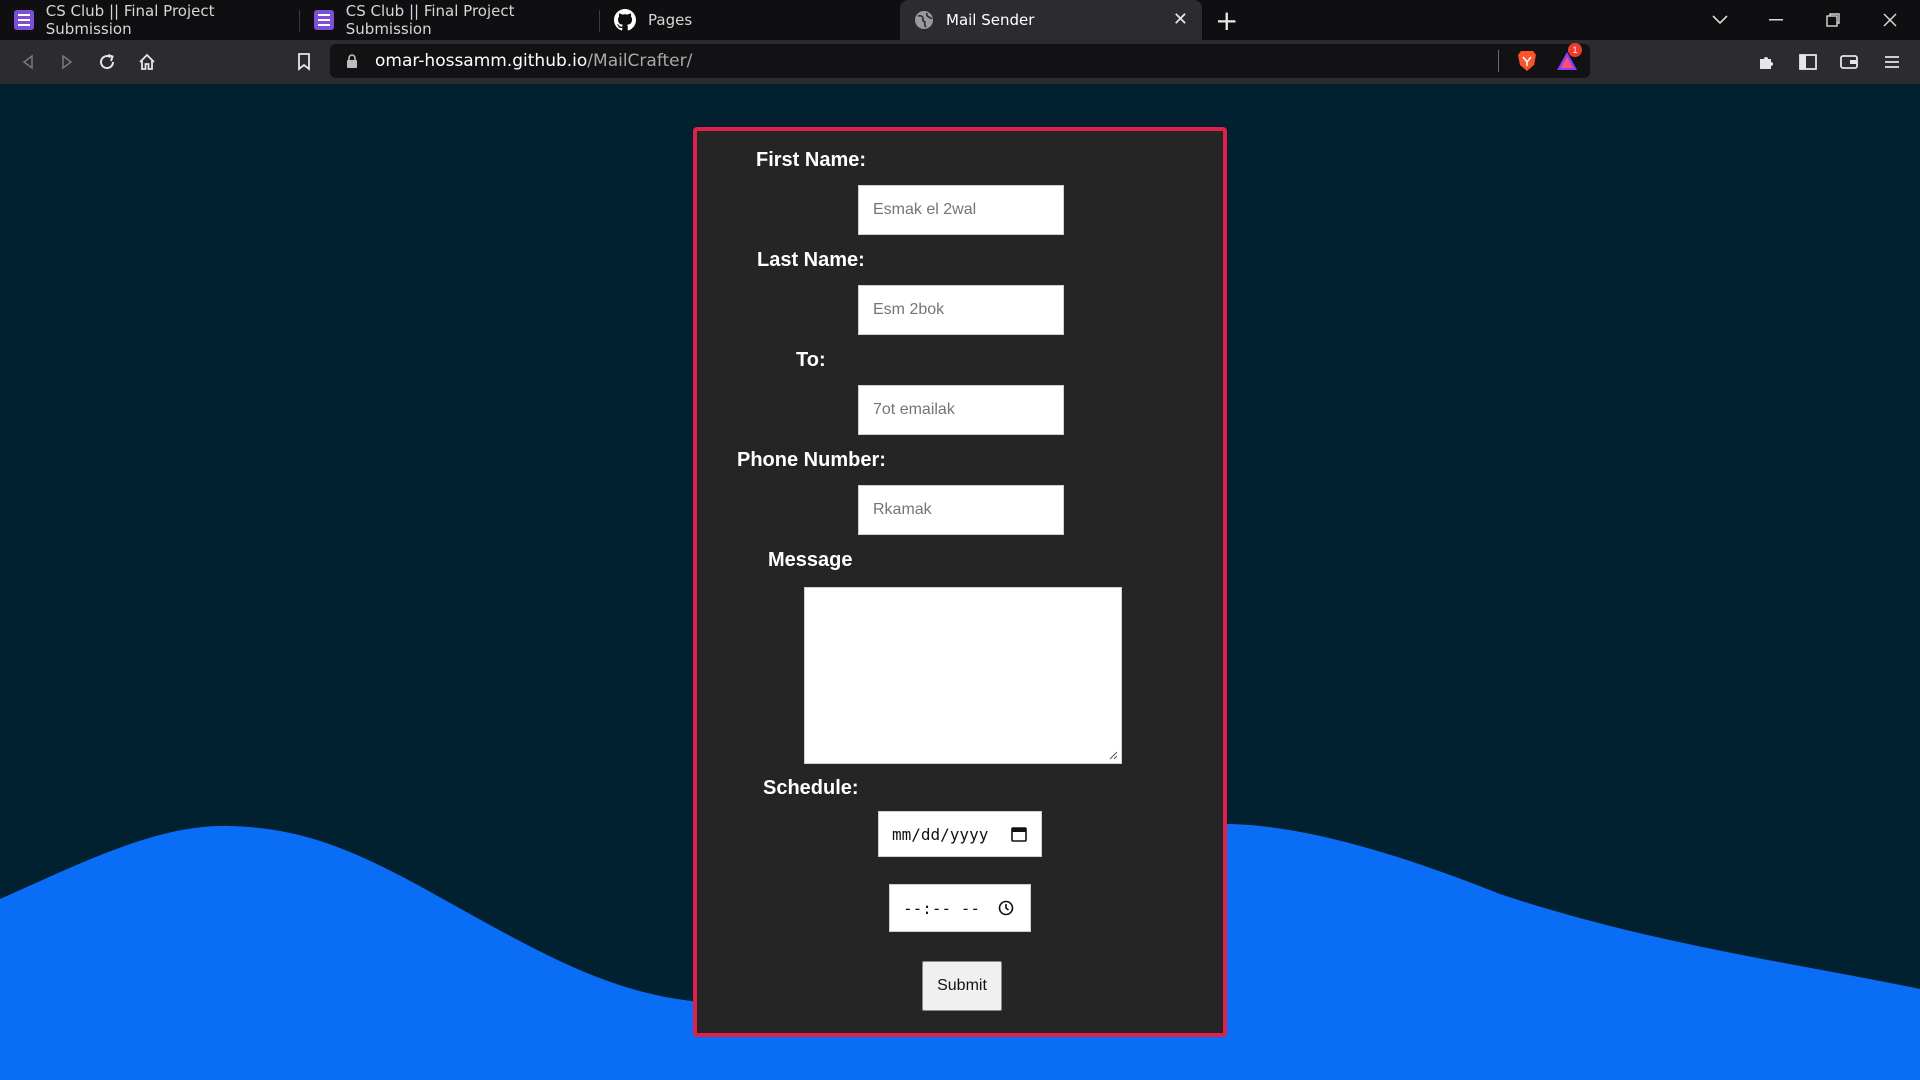 This screenshot has width=1920, height=1080. I want to click on clock-icon, so click(1006, 908).